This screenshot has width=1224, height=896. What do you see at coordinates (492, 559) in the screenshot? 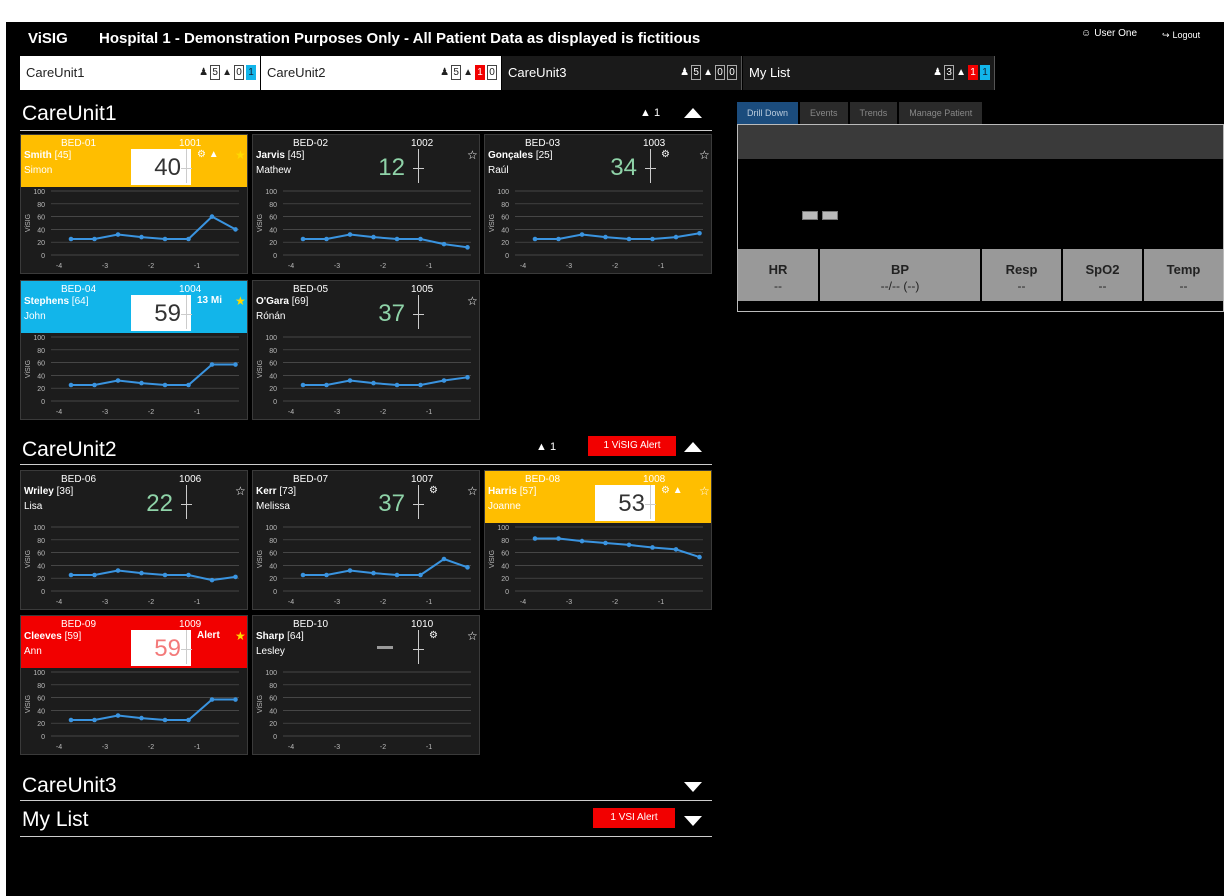
I see `y-axis-label: ViSIG` at bounding box center [492, 559].